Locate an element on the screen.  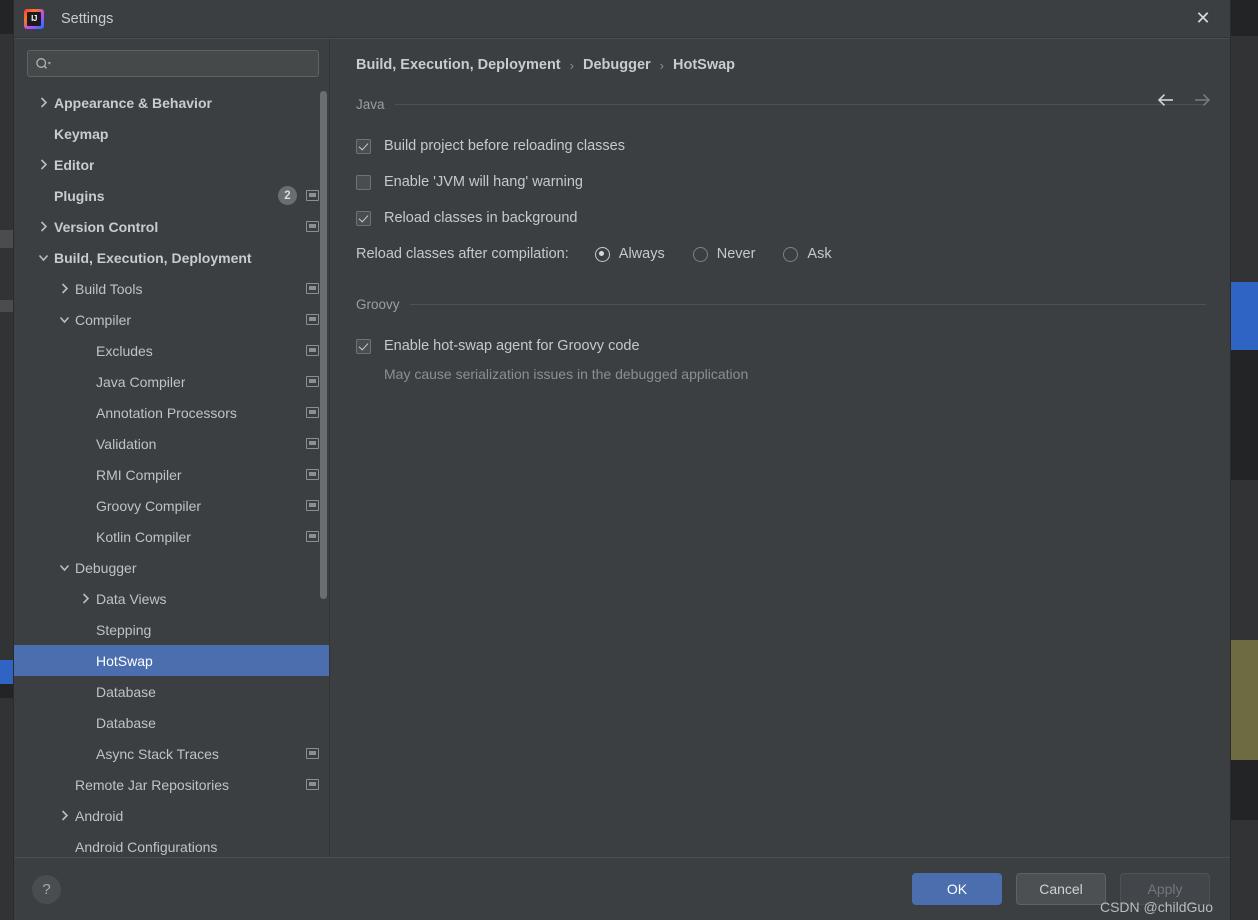
sidebar-item-label: Excludes is located at coordinates (124, 350).